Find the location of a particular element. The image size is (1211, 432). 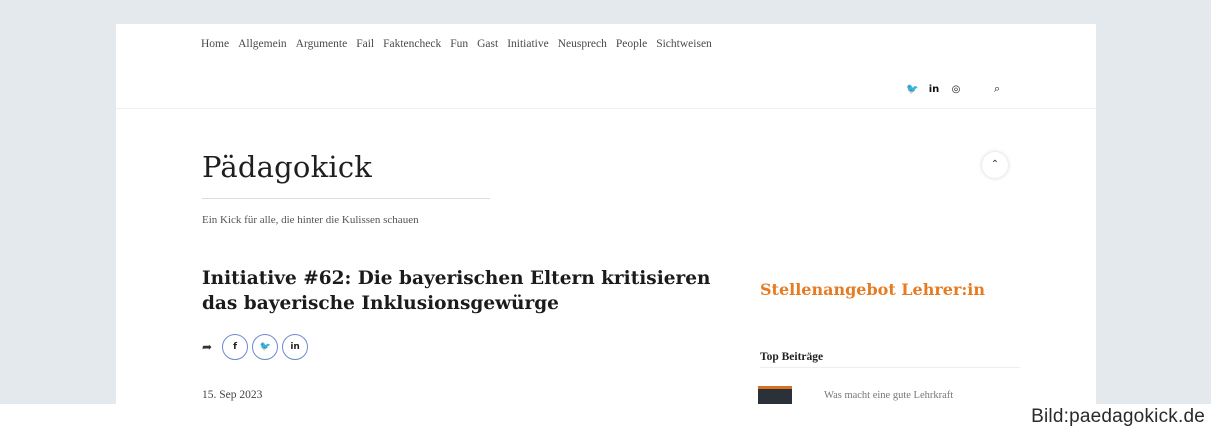

nav-item-gast: Gast is located at coordinates (487, 44).